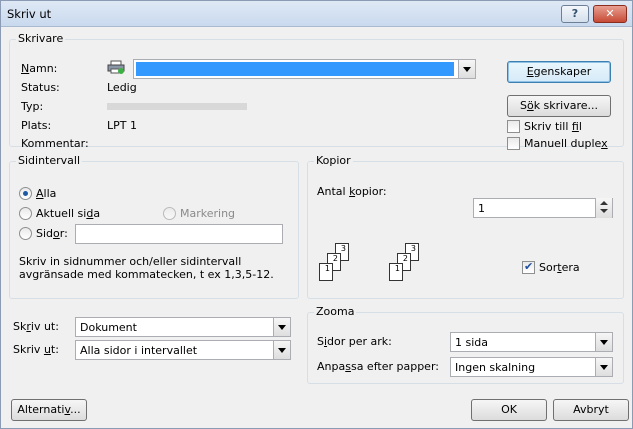 The image size is (633, 429). What do you see at coordinates (32, 106) in the screenshot?
I see `type-label: Typ:` at bounding box center [32, 106].